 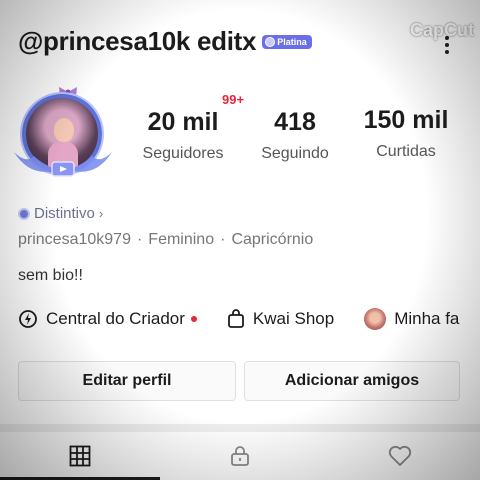 I want to click on kwai-shop-link: Kwai Shop, so click(x=280, y=319).